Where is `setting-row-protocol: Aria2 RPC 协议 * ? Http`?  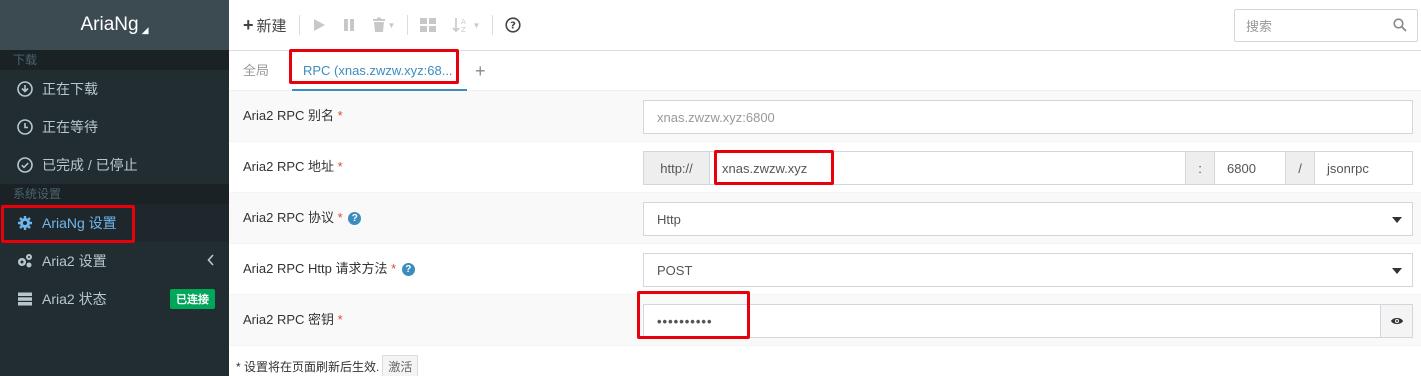
setting-row-protocol: Aria2 RPC 协议 * ? Http is located at coordinates (825, 218).